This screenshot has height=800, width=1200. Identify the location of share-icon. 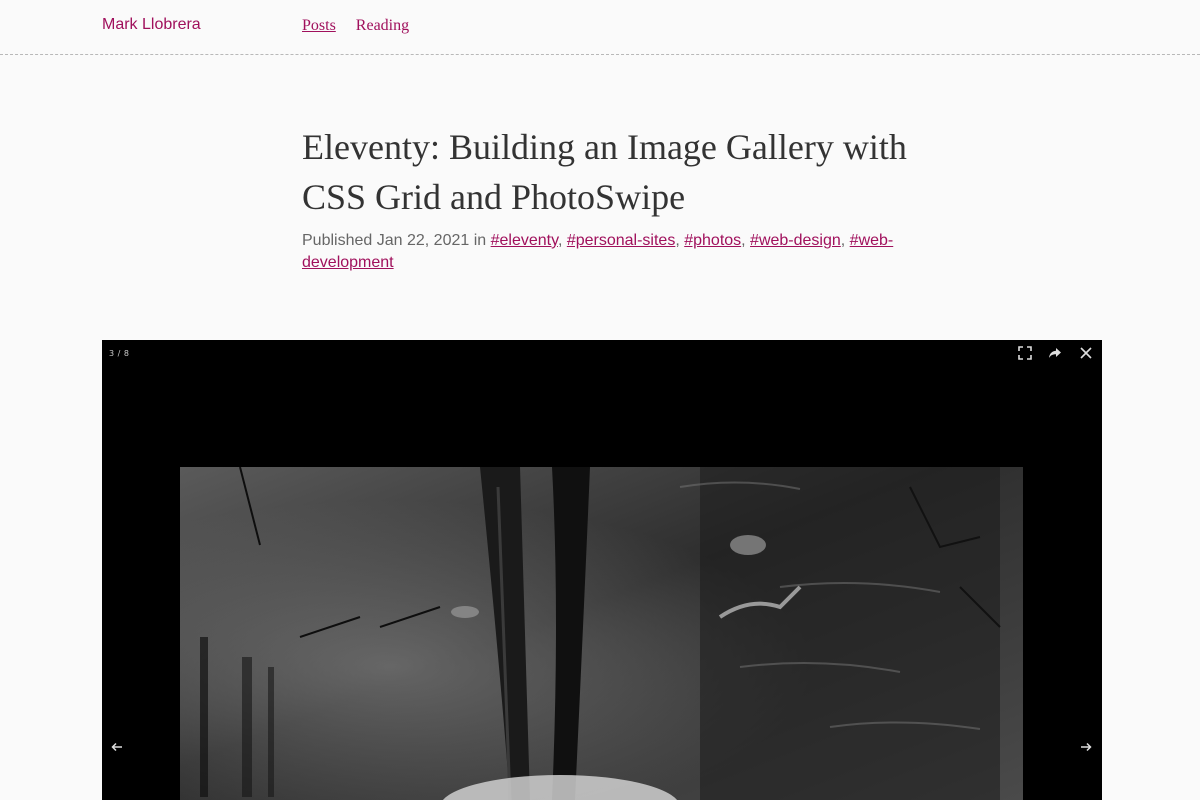
(1055, 355).